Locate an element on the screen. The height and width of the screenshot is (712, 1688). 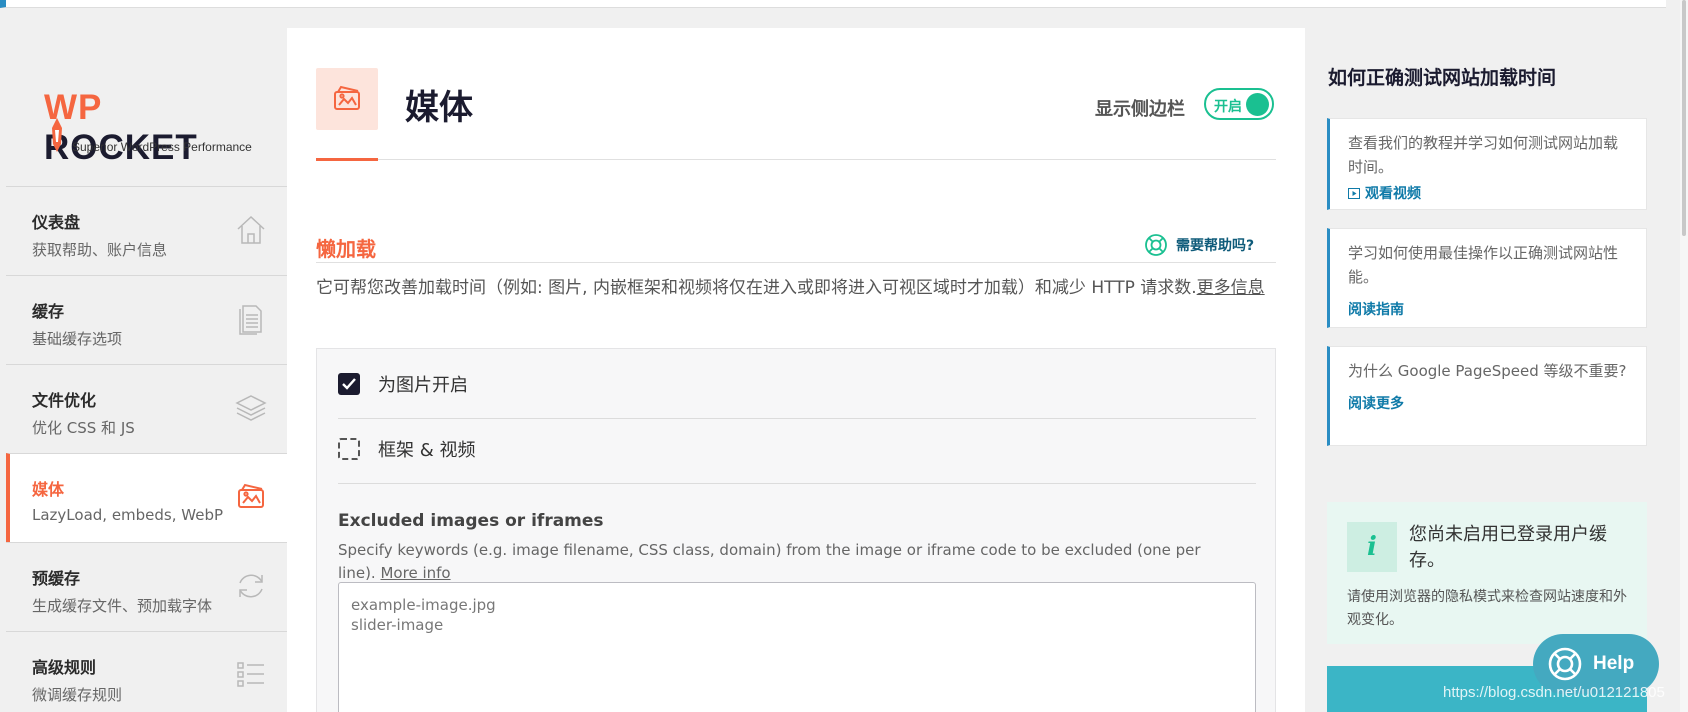
nav-item-dashboard: 仪表盘 获取帮助、账户信息 is located at coordinates (146, 230).